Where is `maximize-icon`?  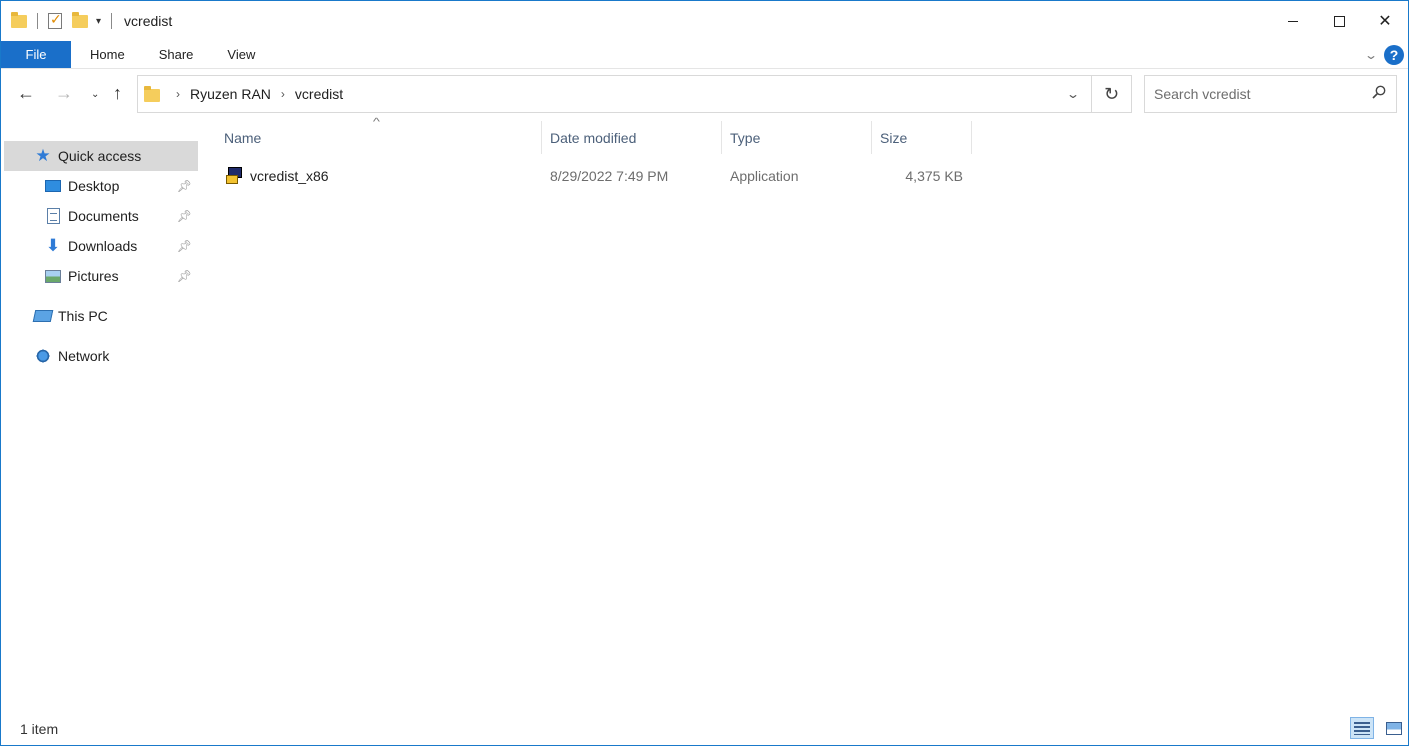
maximize-icon is located at coordinates (1339, 21).